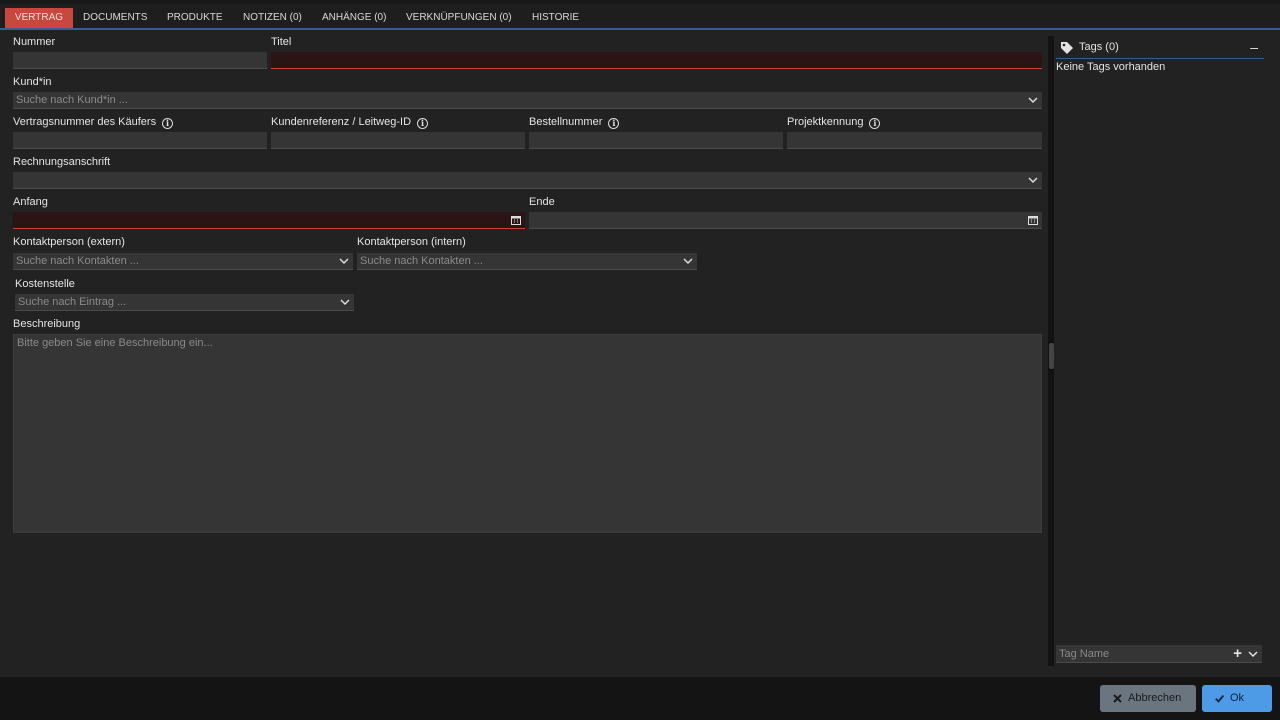 Image resolution: width=1280 pixels, height=720 pixels. Describe the element at coordinates (47, 324) in the screenshot. I see `beschreibung-label: Beschreibung` at that location.